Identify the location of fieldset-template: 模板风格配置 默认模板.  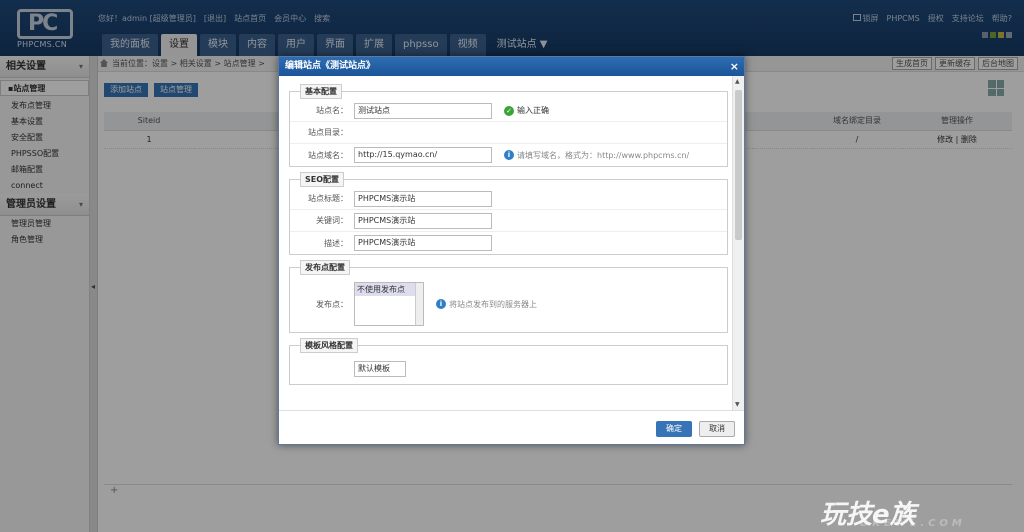
(508, 361).